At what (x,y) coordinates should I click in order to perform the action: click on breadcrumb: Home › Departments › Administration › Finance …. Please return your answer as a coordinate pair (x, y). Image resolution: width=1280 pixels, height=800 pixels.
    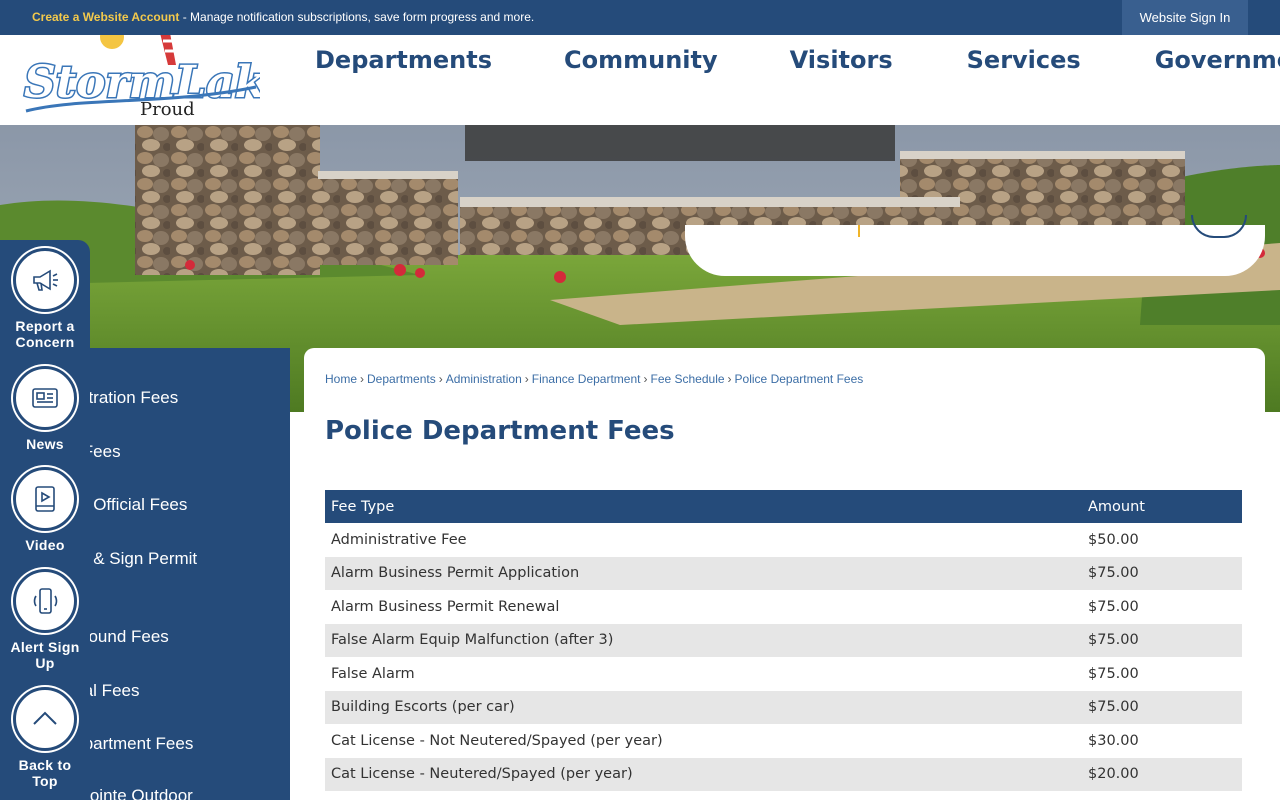
    Looking at the image, I should click on (594, 379).